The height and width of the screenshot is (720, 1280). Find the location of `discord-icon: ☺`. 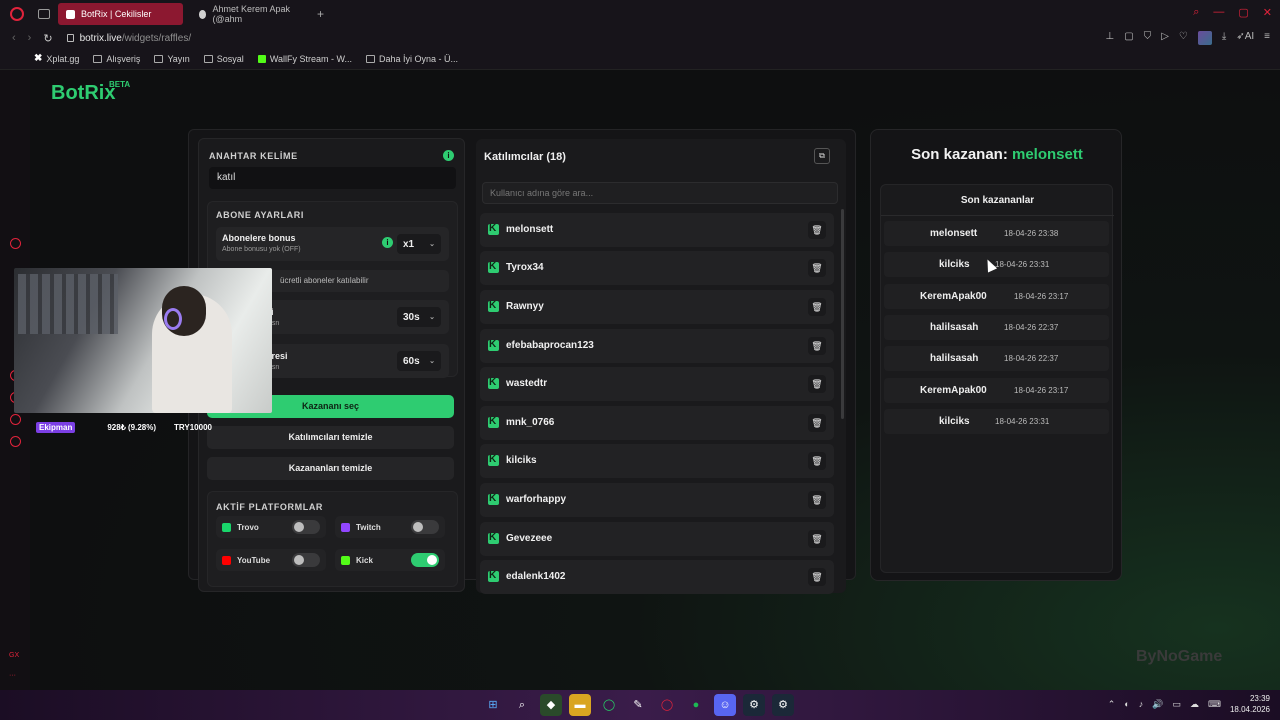

discord-icon: ☺ is located at coordinates (725, 705).